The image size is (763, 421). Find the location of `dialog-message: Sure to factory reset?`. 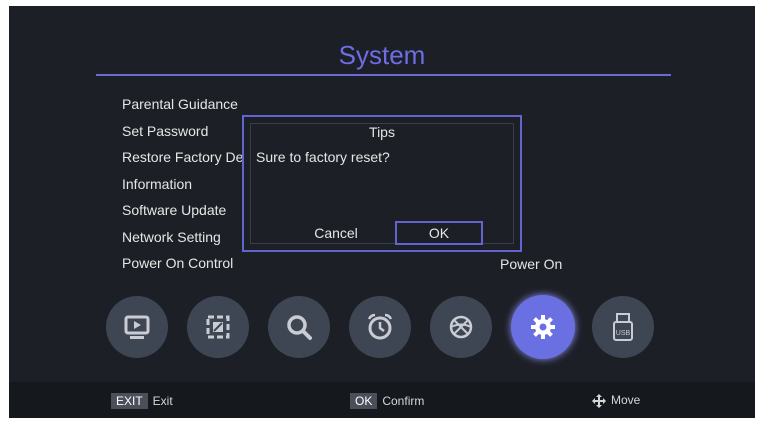

dialog-message: Sure to factory reset? is located at coordinates (323, 157).